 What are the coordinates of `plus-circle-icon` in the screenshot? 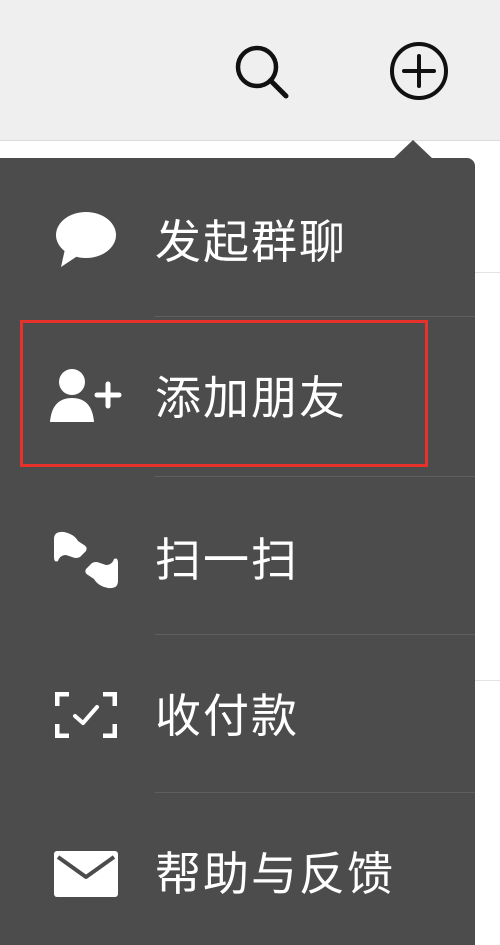 It's located at (419, 71).